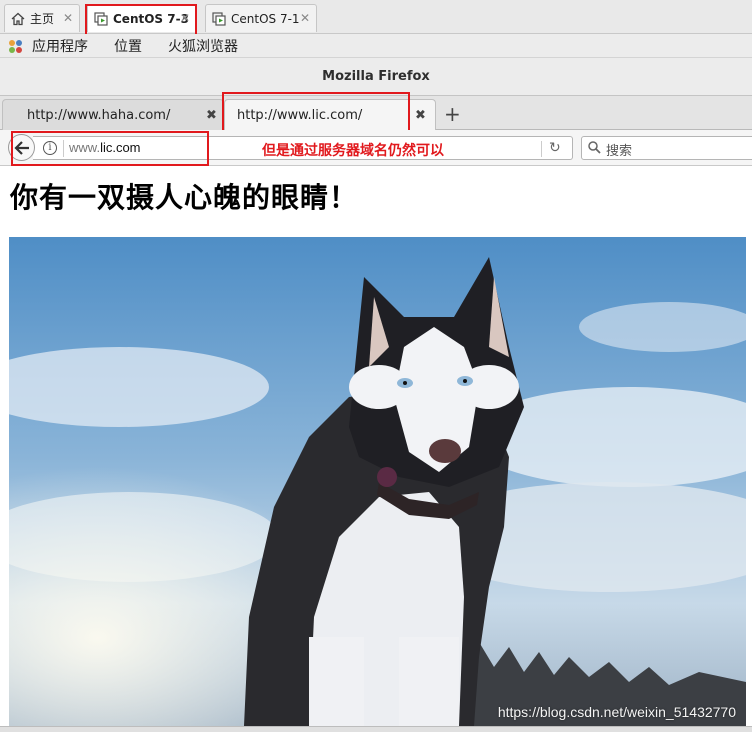 The width and height of the screenshot is (752, 732). What do you see at coordinates (265, 18) in the screenshot?
I see `vm-tab-label: CentOS 7-1` at bounding box center [265, 18].